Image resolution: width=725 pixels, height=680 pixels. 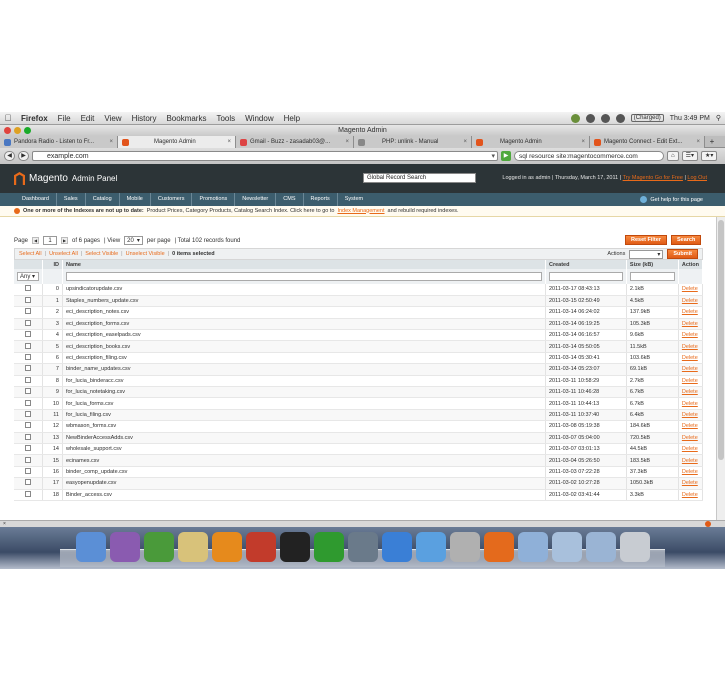 What do you see at coordinates (321, 199) in the screenshot?
I see `nav-reports: Reports` at bounding box center [321, 199].